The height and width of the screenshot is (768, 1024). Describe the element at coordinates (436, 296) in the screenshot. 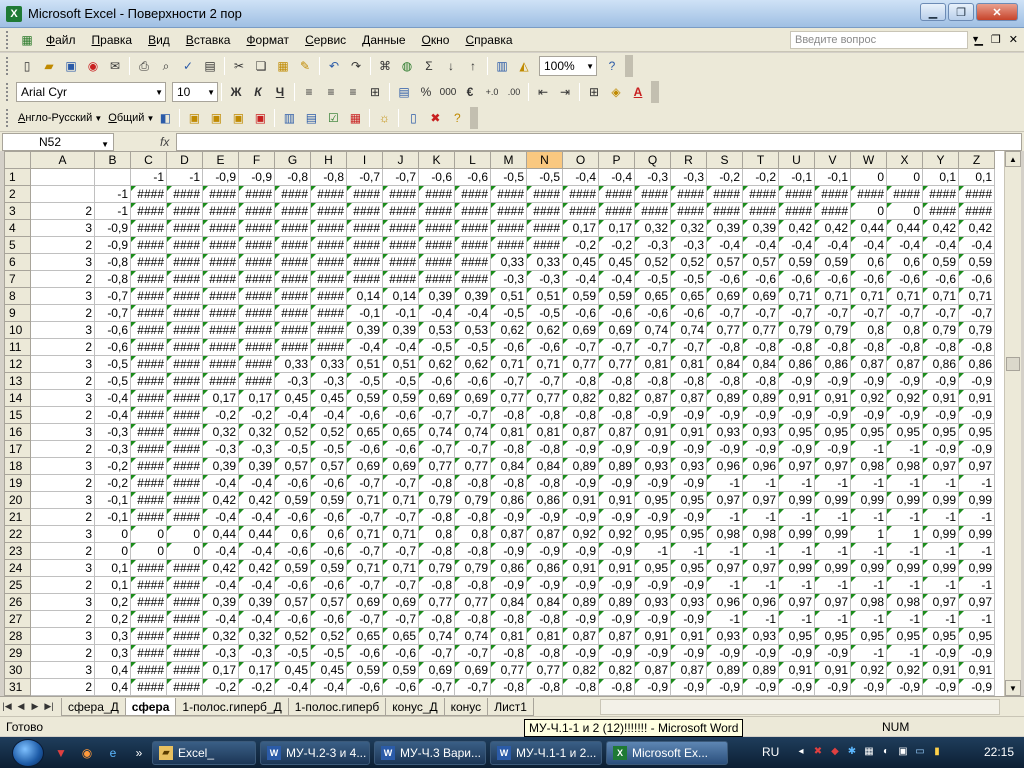

I see `cell: 0,39` at that location.